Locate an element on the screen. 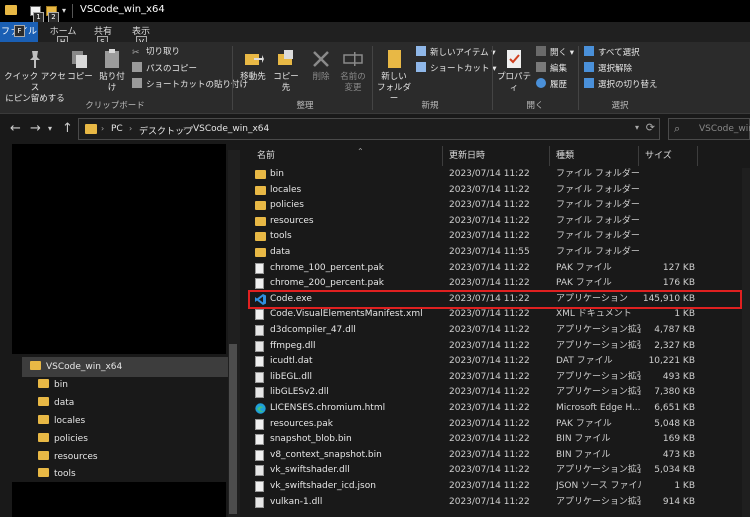  new-folder-icon is located at coordinates (394, 59).